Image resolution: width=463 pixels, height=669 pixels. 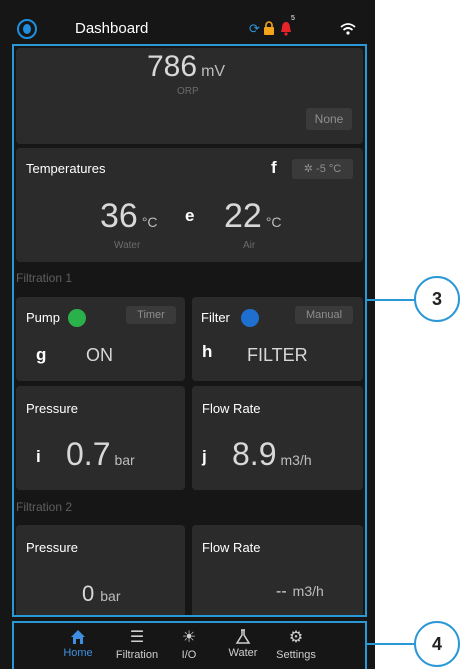 What do you see at coordinates (269, 28) in the screenshot?
I see `lock-icon` at bounding box center [269, 28].